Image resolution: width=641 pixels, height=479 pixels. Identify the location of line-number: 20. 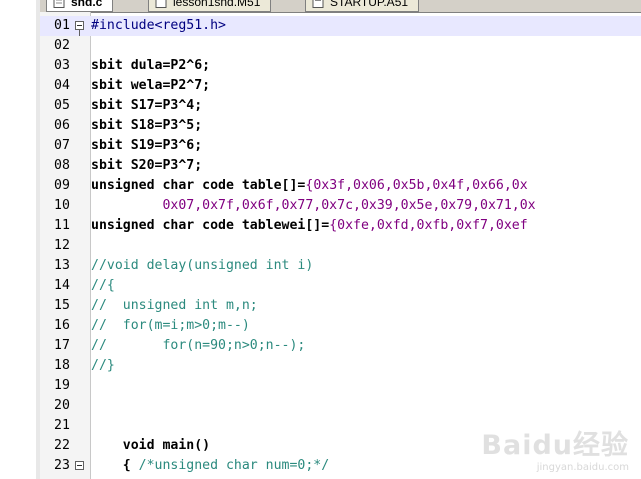
(62, 405).